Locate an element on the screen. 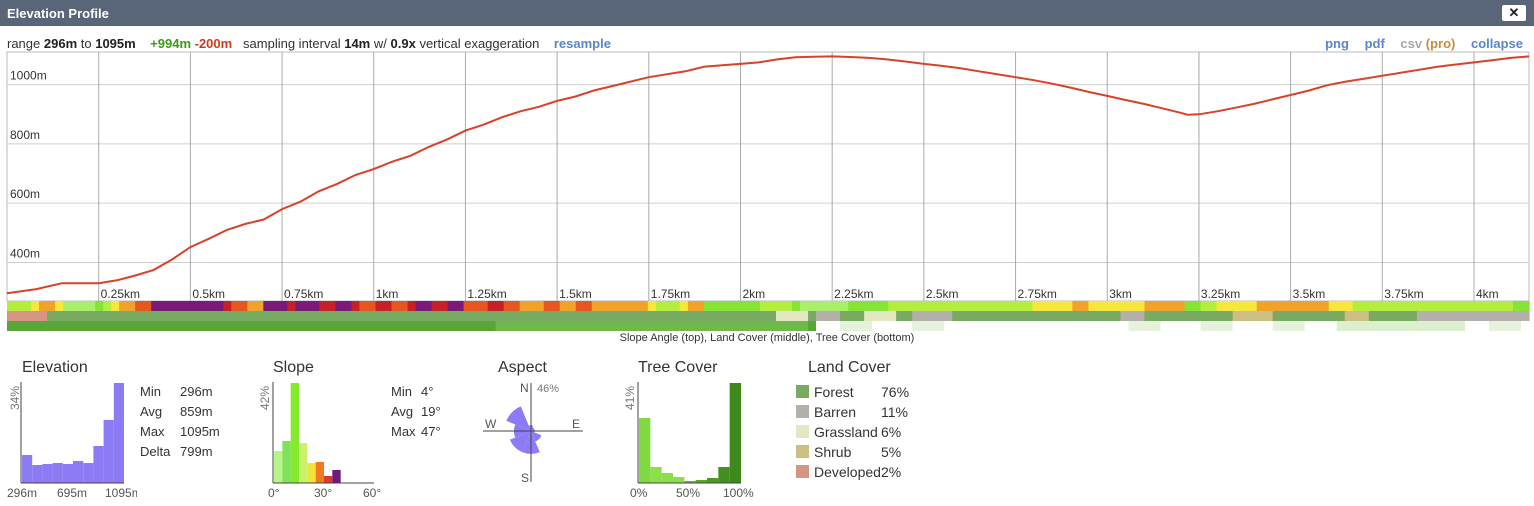  shrub-swatch is located at coordinates (802, 451).